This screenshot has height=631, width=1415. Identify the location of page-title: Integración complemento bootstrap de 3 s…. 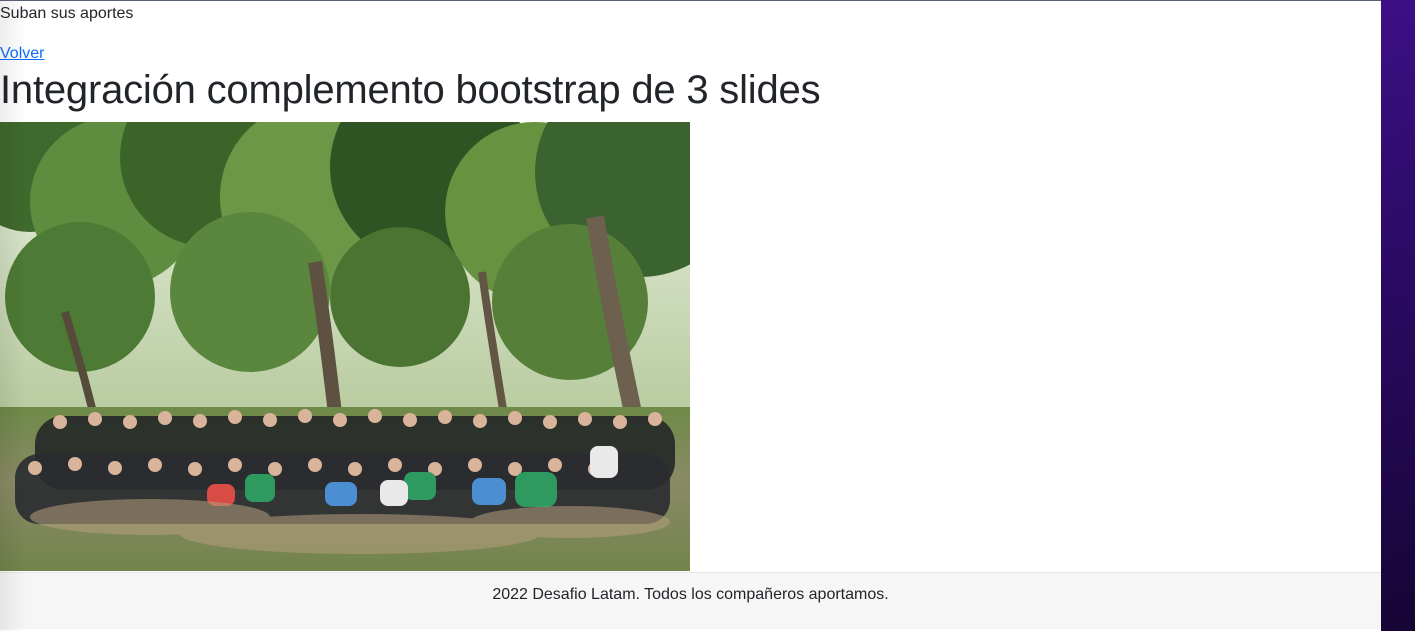
(410, 90).